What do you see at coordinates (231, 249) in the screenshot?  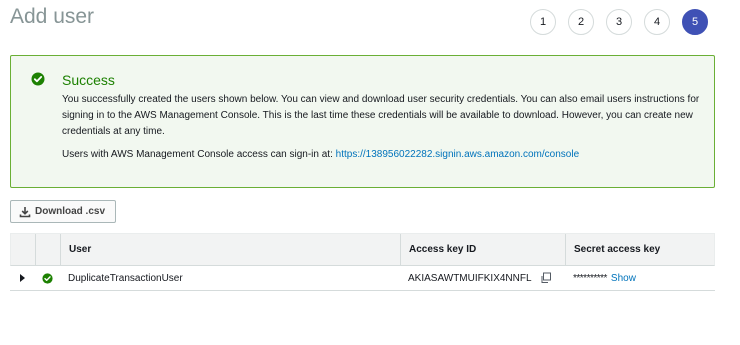 I see `header-user: User` at bounding box center [231, 249].